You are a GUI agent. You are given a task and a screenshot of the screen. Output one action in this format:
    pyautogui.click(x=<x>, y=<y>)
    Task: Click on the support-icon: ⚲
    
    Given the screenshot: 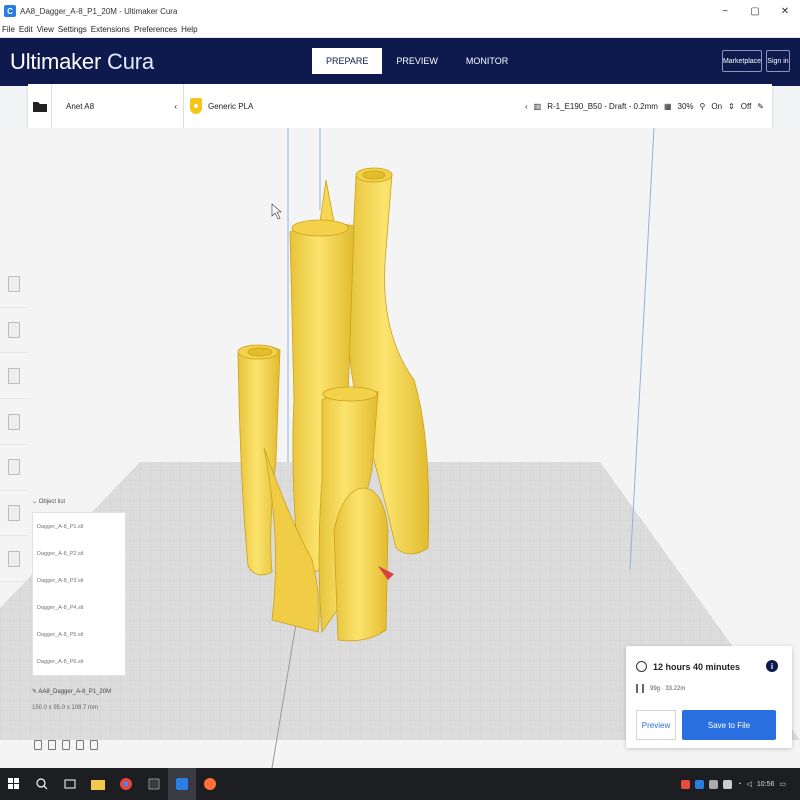 What is the action you would take?
    pyautogui.click(x=702, y=106)
    